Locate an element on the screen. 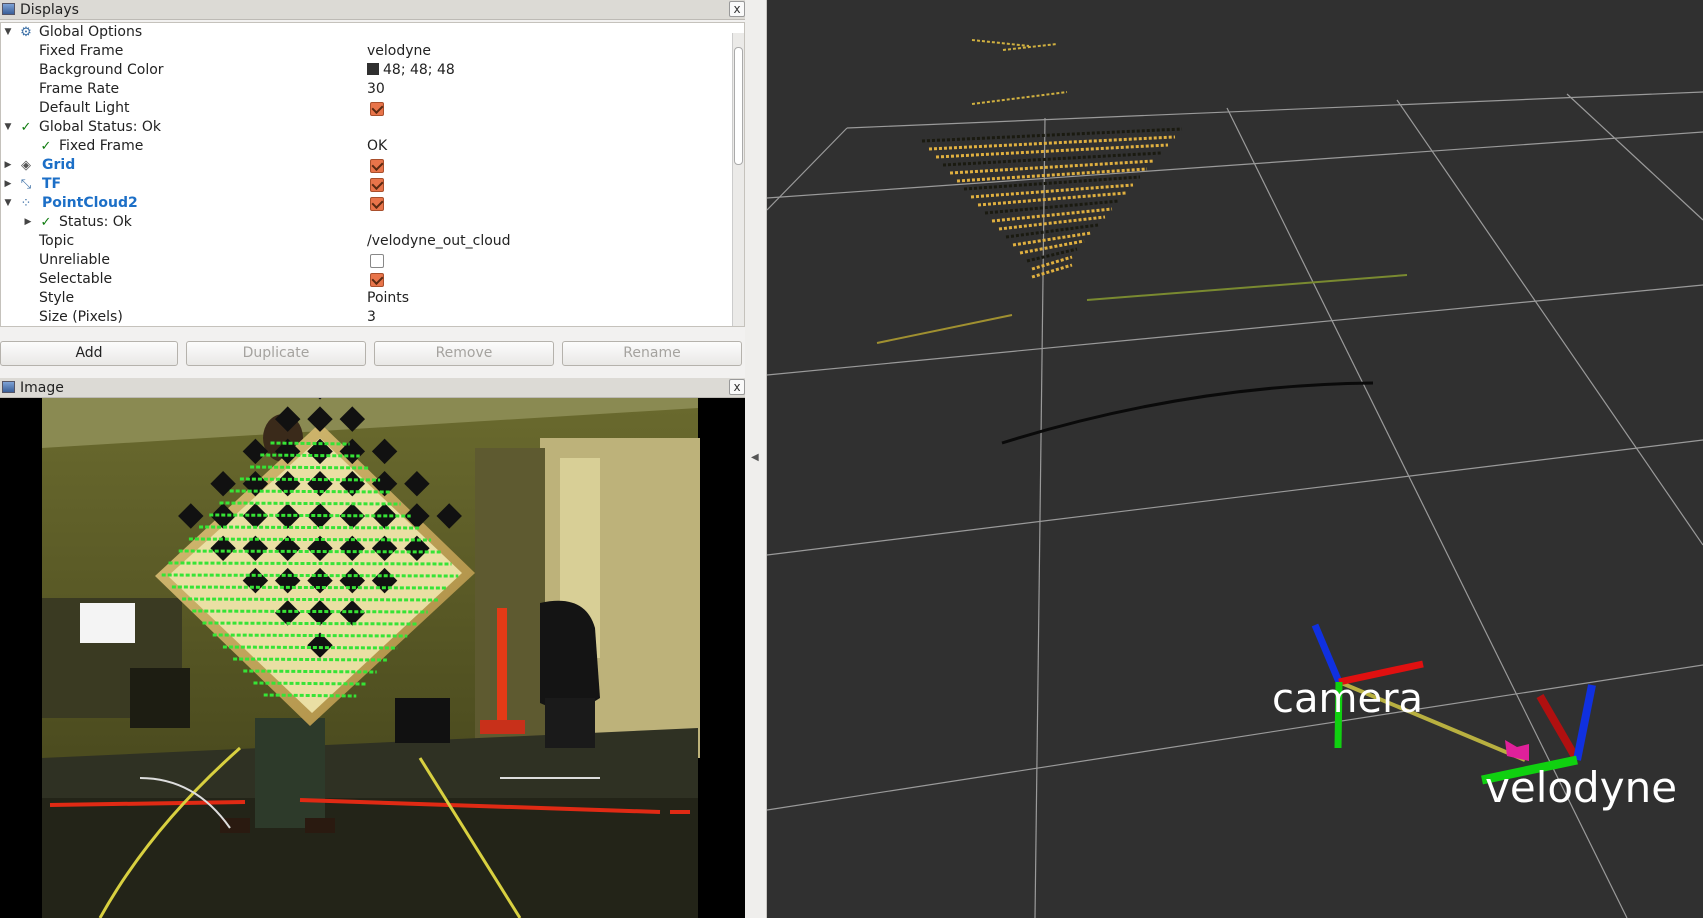 The width and height of the screenshot is (1703, 918). row-label: Frame Rate is located at coordinates (79, 89).